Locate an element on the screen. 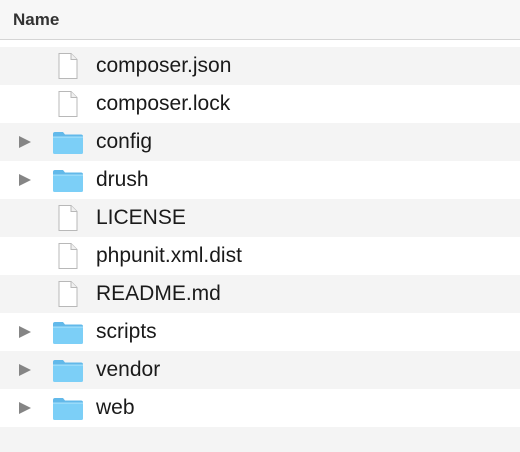  file-row: phpunit.xml.dist is located at coordinates (260, 256).